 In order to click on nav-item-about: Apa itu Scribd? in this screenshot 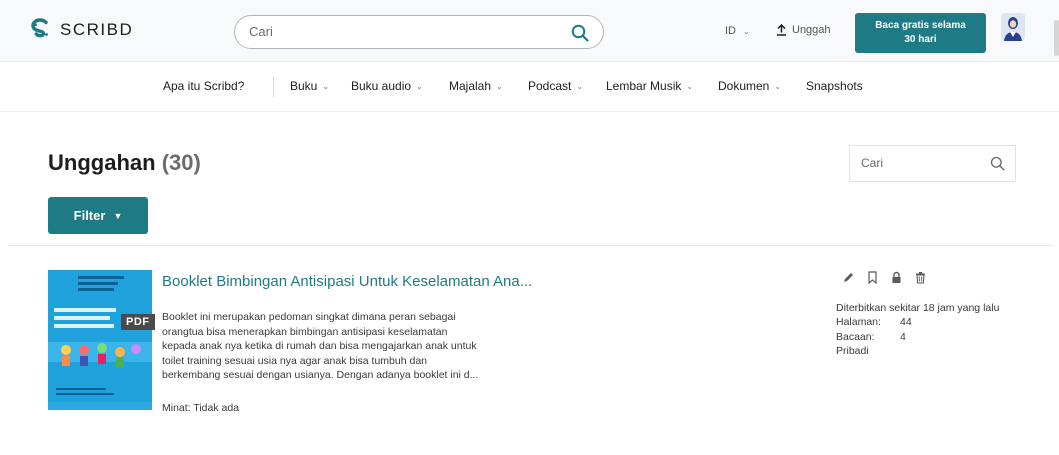, I will do `click(203, 86)`.